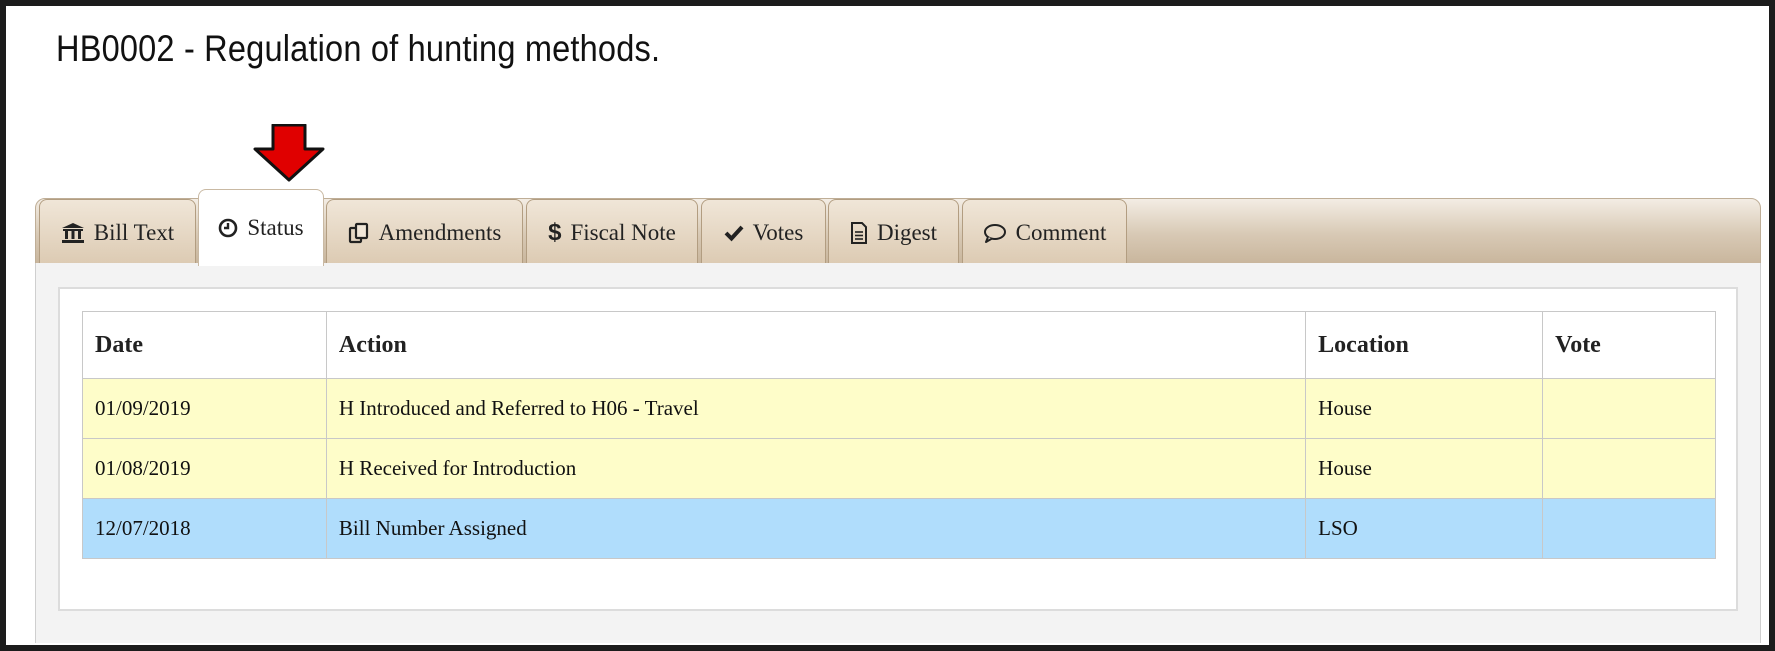 The height and width of the screenshot is (651, 1775). Describe the element at coordinates (204, 468) in the screenshot. I see `cell-date: 01/08/2019` at that location.